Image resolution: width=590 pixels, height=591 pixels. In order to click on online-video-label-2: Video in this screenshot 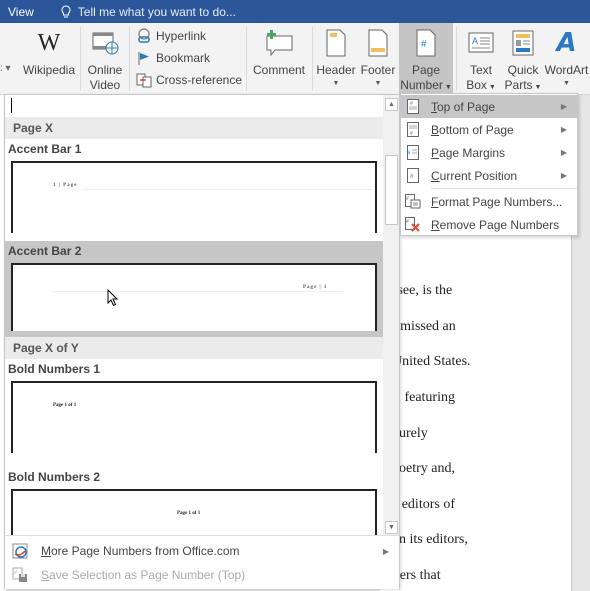, I will do `click(105, 85)`.